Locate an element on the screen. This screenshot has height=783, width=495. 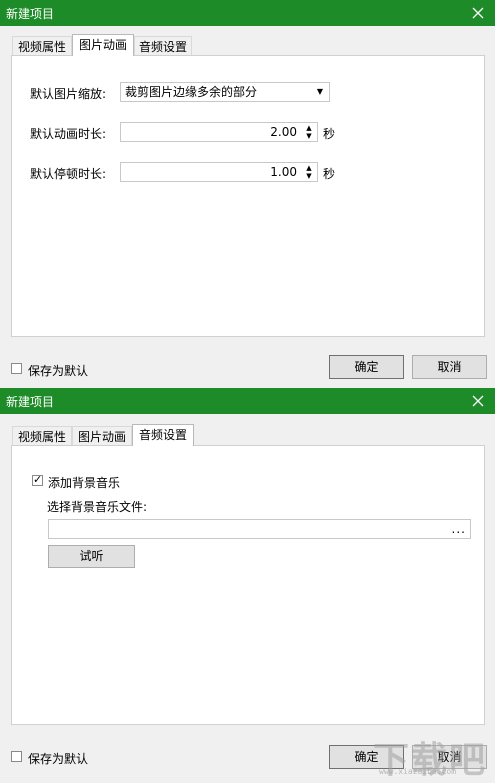
add-background-music-checkbox: ✓ is located at coordinates (37, 479).